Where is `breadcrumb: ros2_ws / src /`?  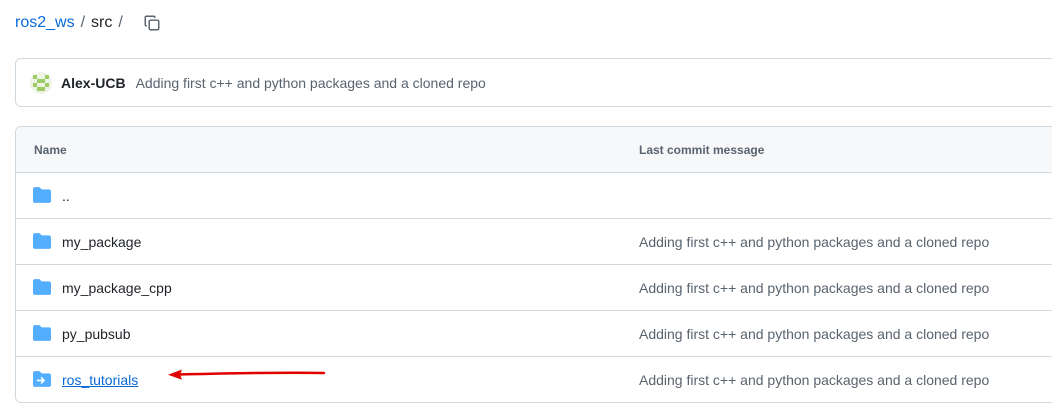 breadcrumb: ros2_ws / src / is located at coordinates (88, 23).